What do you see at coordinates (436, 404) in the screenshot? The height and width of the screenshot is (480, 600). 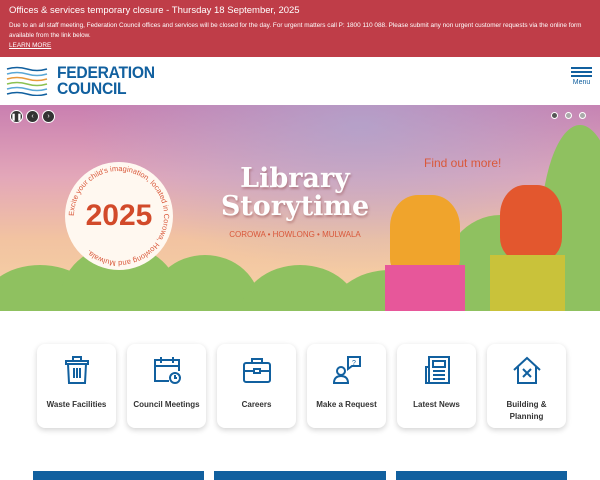 I see `tile-label: Latest News` at bounding box center [436, 404].